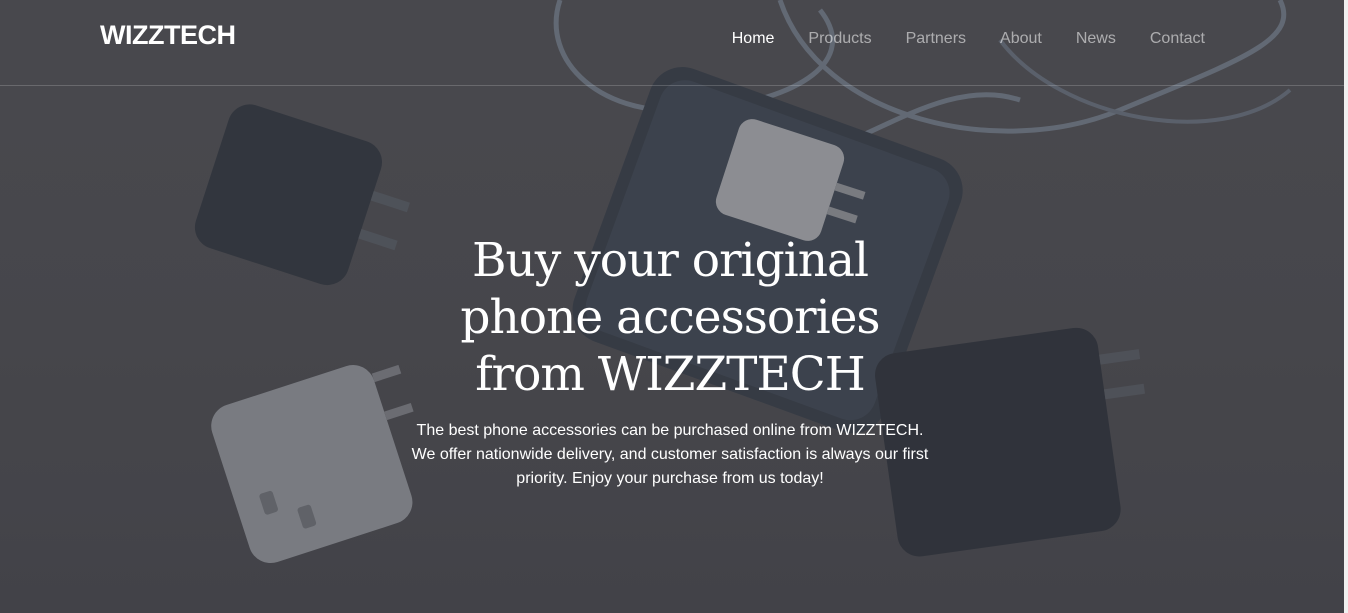 The height and width of the screenshot is (613, 1348). Describe the element at coordinates (670, 260) in the screenshot. I see `hero-title-line: Buy your original` at that location.